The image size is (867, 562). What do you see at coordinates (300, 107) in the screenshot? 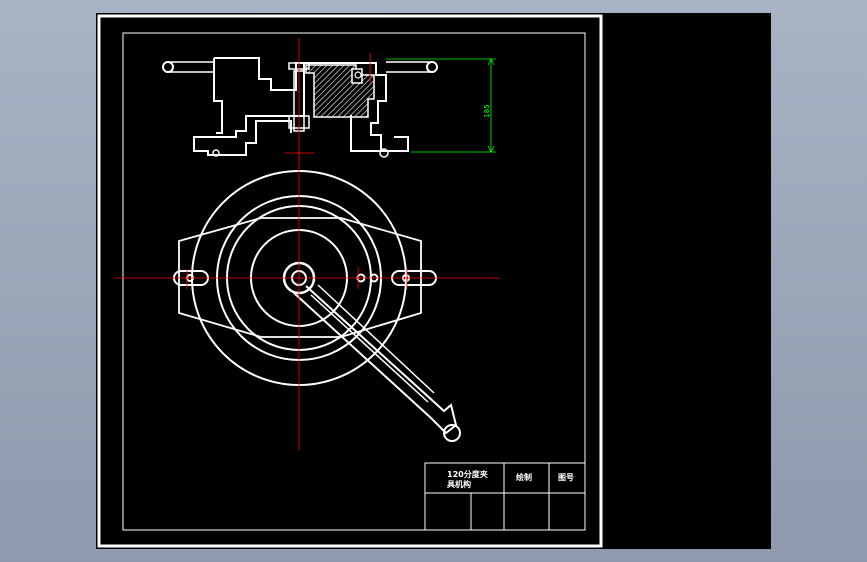
I see `section-view` at bounding box center [300, 107].